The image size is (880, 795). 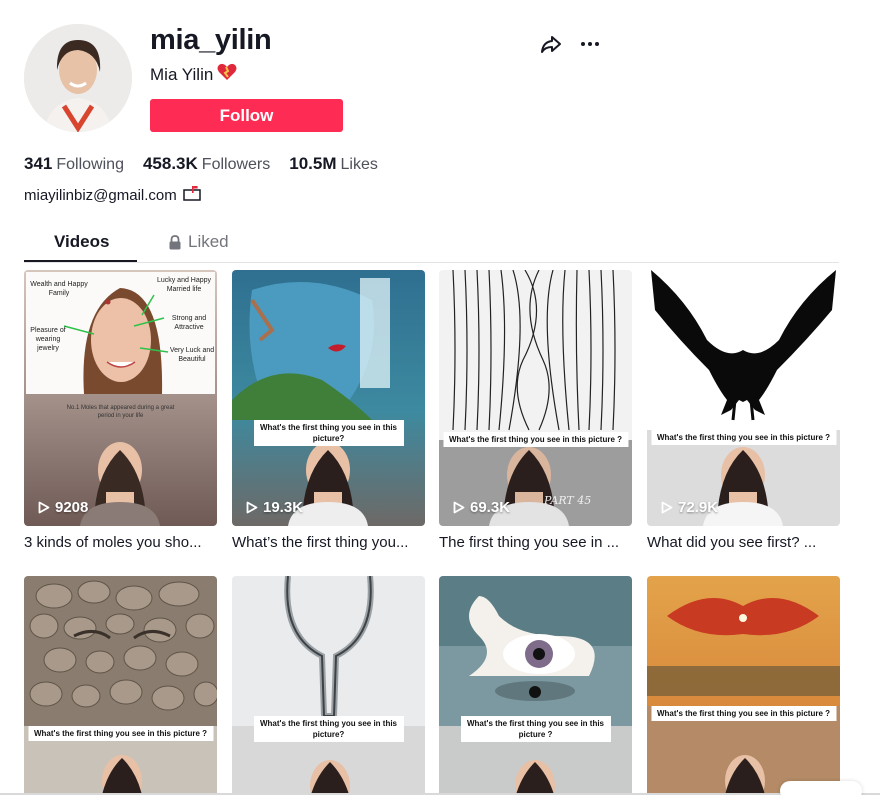 I want to click on stat-likes: 10.5M Likes, so click(x=333, y=164).